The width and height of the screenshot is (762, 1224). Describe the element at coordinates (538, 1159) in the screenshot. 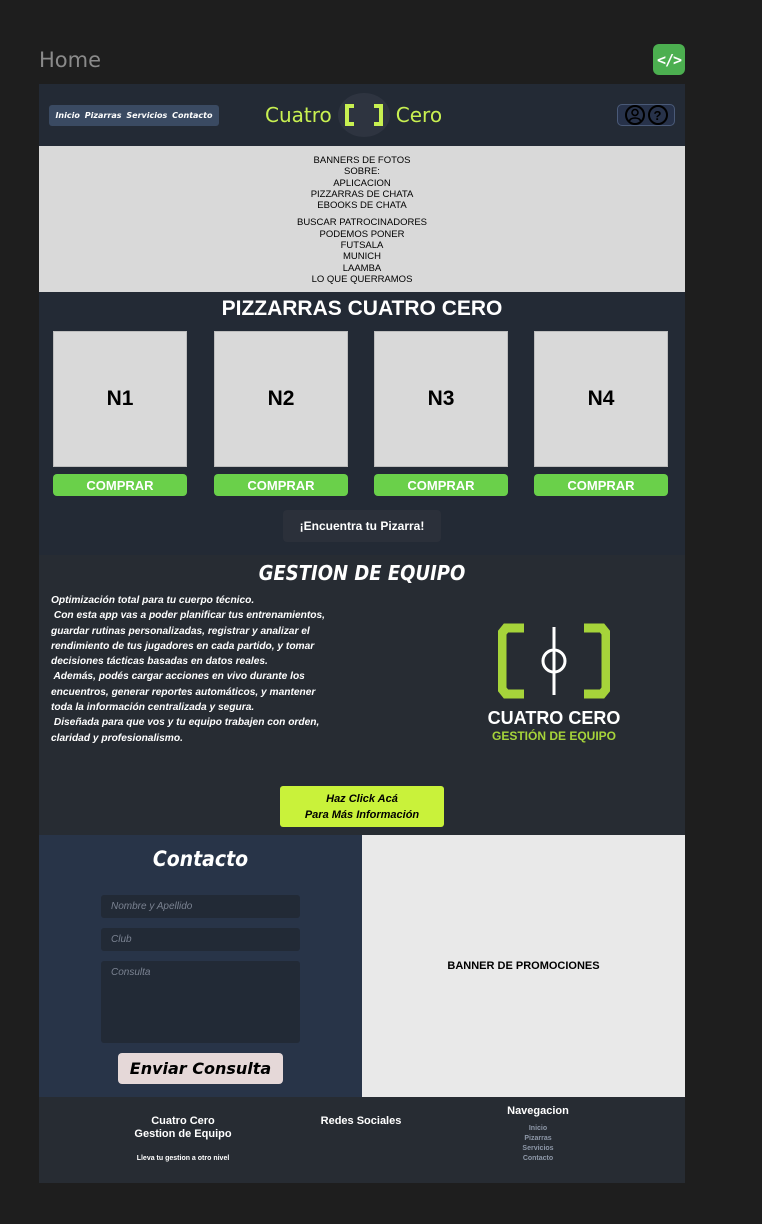

I see `footer-link-contacto: Contacto` at that location.